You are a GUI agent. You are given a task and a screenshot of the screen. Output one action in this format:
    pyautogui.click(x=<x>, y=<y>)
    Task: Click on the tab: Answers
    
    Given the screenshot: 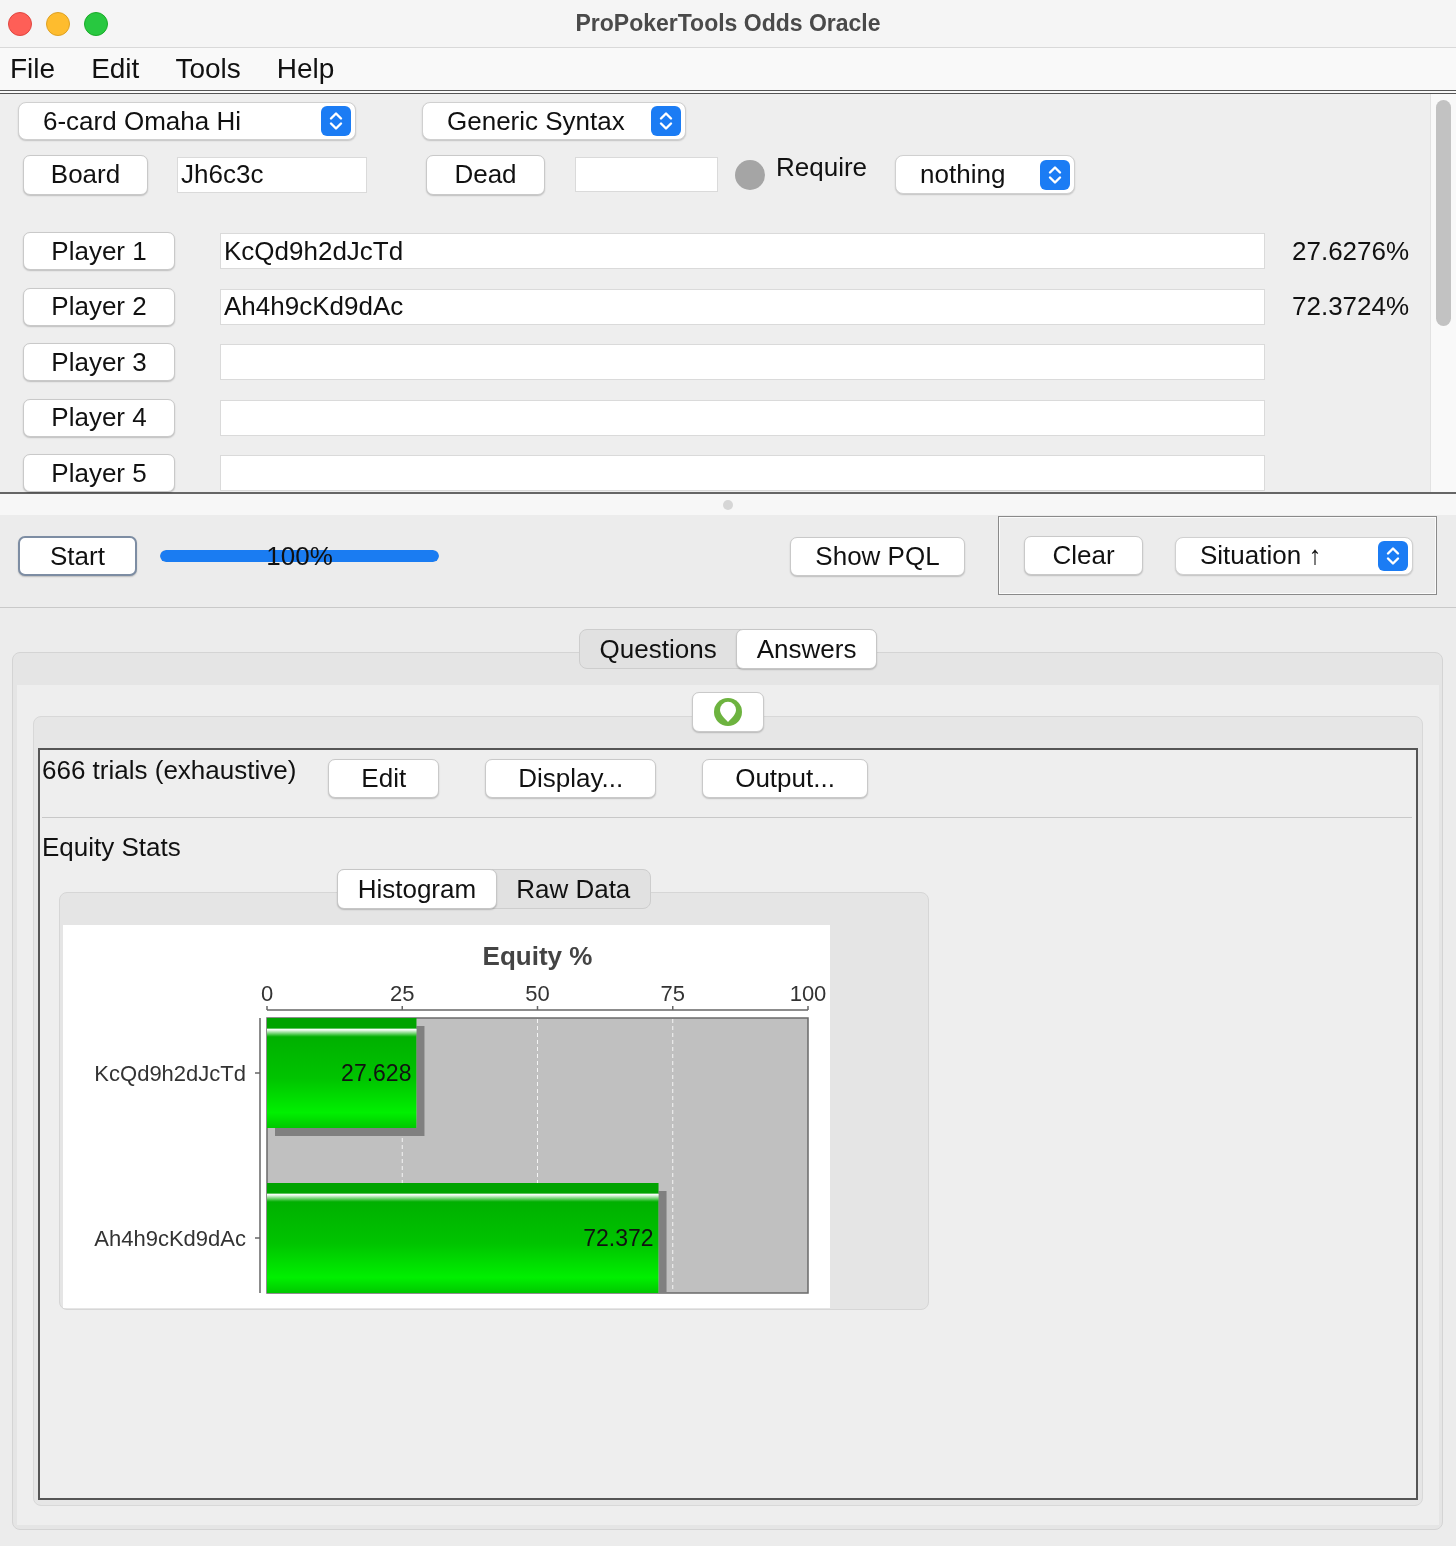 What is the action you would take?
    pyautogui.click(x=806, y=649)
    